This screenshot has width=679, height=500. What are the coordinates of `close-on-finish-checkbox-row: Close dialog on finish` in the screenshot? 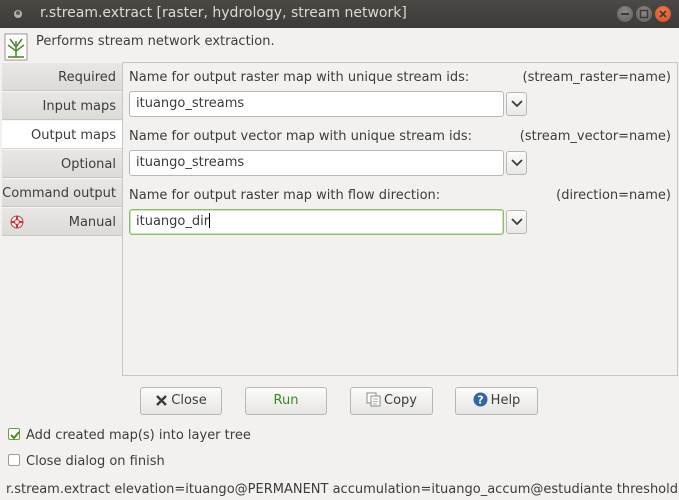 It's located at (86, 461).